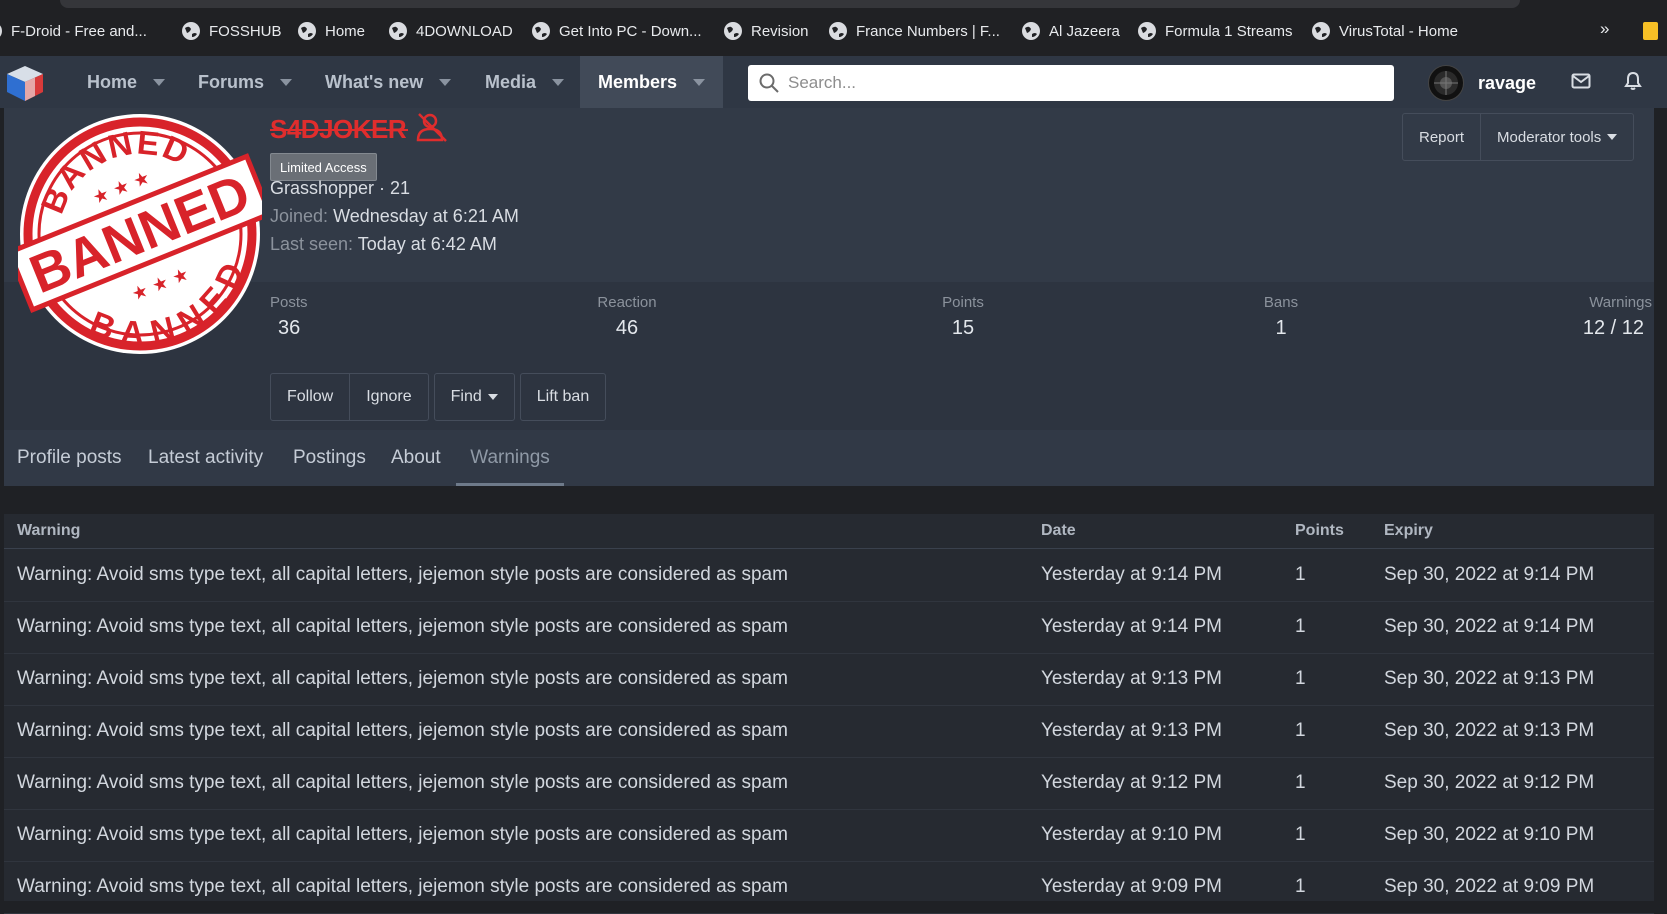 Image resolution: width=1667 pixels, height=914 pixels. What do you see at coordinates (1408, 530) in the screenshot?
I see `column-header-expiry: Expiry` at bounding box center [1408, 530].